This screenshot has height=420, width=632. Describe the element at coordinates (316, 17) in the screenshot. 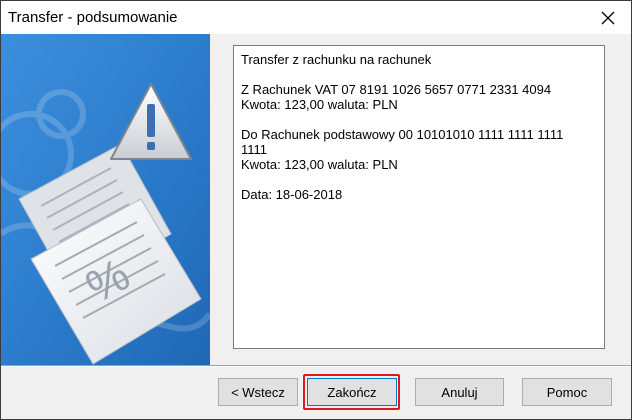

I see `title-bar: Transfer - podsumowanie` at that location.